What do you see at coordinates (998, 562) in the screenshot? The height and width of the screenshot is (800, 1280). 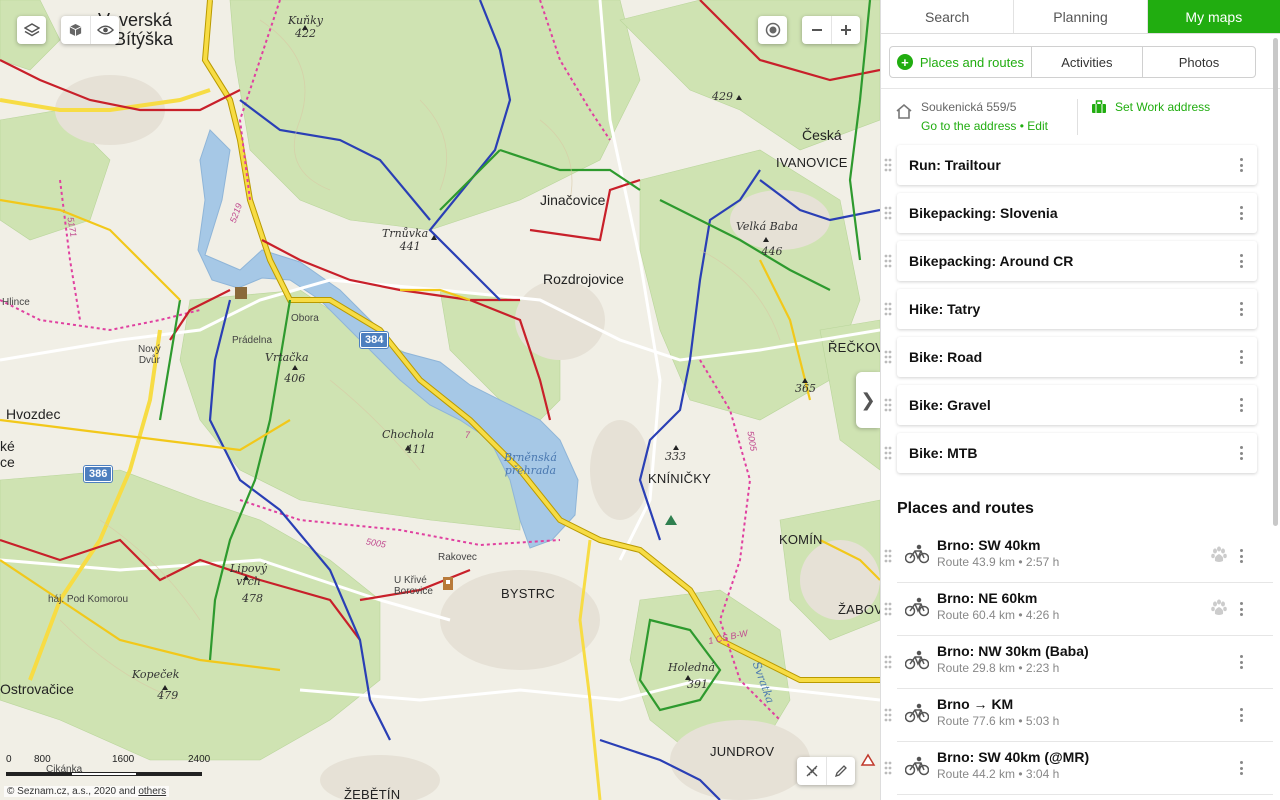 I see `route-info: Route 43.9 km • 2:57 h` at bounding box center [998, 562].